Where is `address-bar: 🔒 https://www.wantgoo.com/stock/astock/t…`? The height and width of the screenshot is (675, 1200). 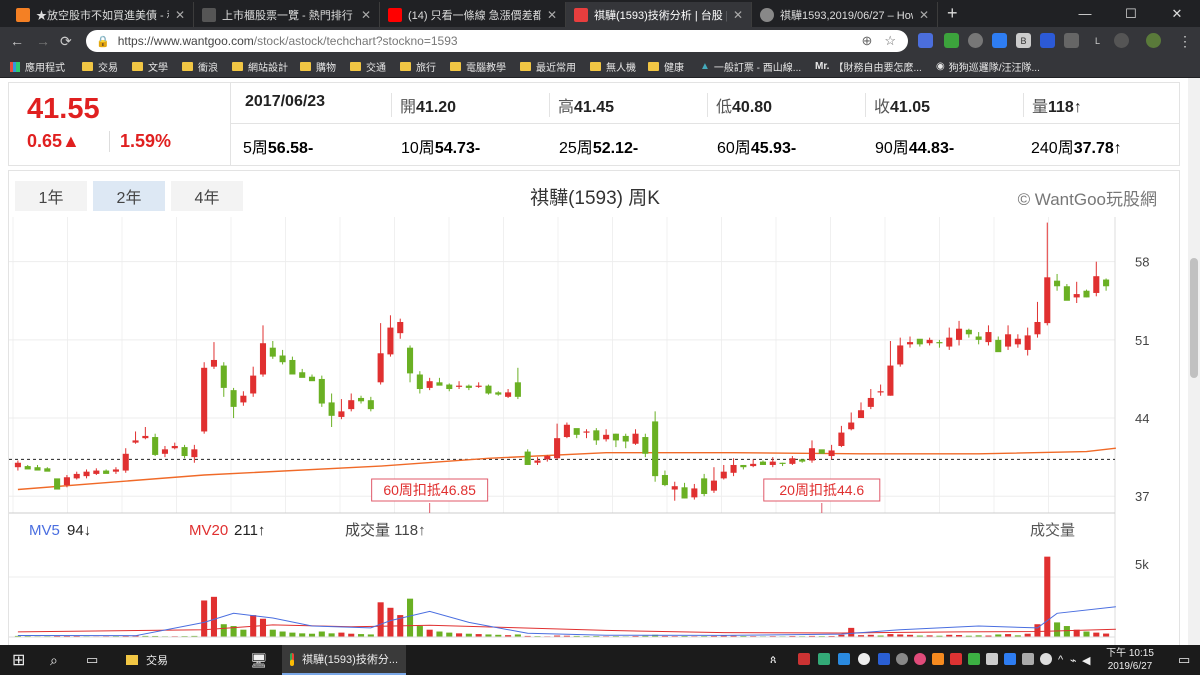 address-bar: 🔒 https://www.wantgoo.com/stock/astock/t… is located at coordinates (497, 41).